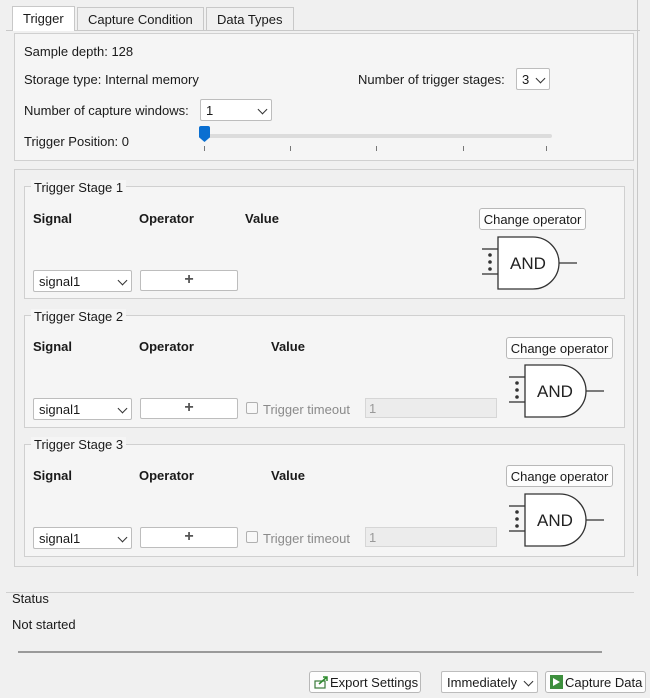 The width and height of the screenshot is (650, 698). I want to click on tab-trigger: Trigger, so click(43, 18).